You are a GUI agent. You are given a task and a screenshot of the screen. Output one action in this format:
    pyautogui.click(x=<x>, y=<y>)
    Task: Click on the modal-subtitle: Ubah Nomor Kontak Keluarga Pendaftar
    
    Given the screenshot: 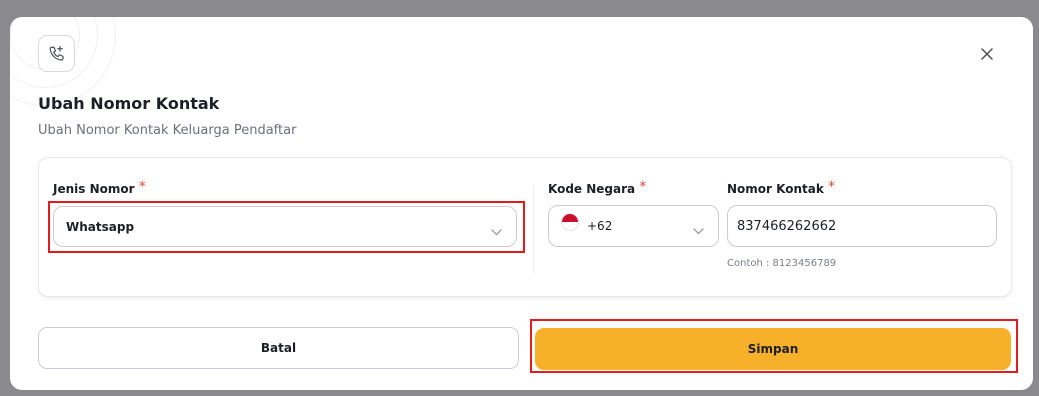 What is the action you would take?
    pyautogui.click(x=167, y=130)
    